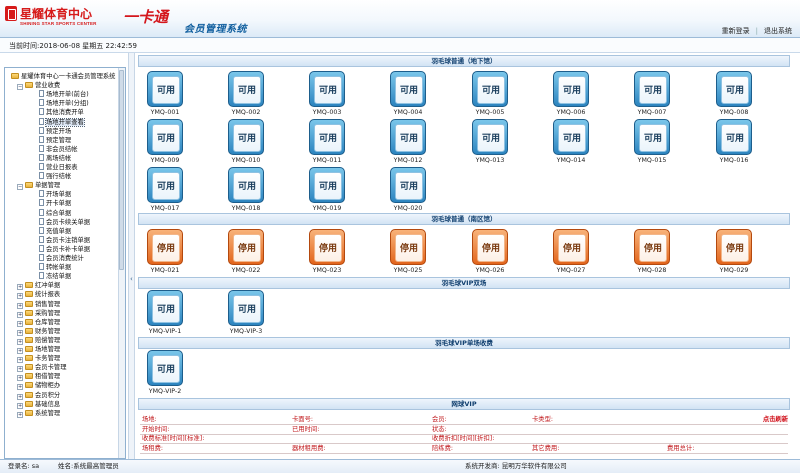  I want to click on tree-item: 转帐单据, so click(55, 267).